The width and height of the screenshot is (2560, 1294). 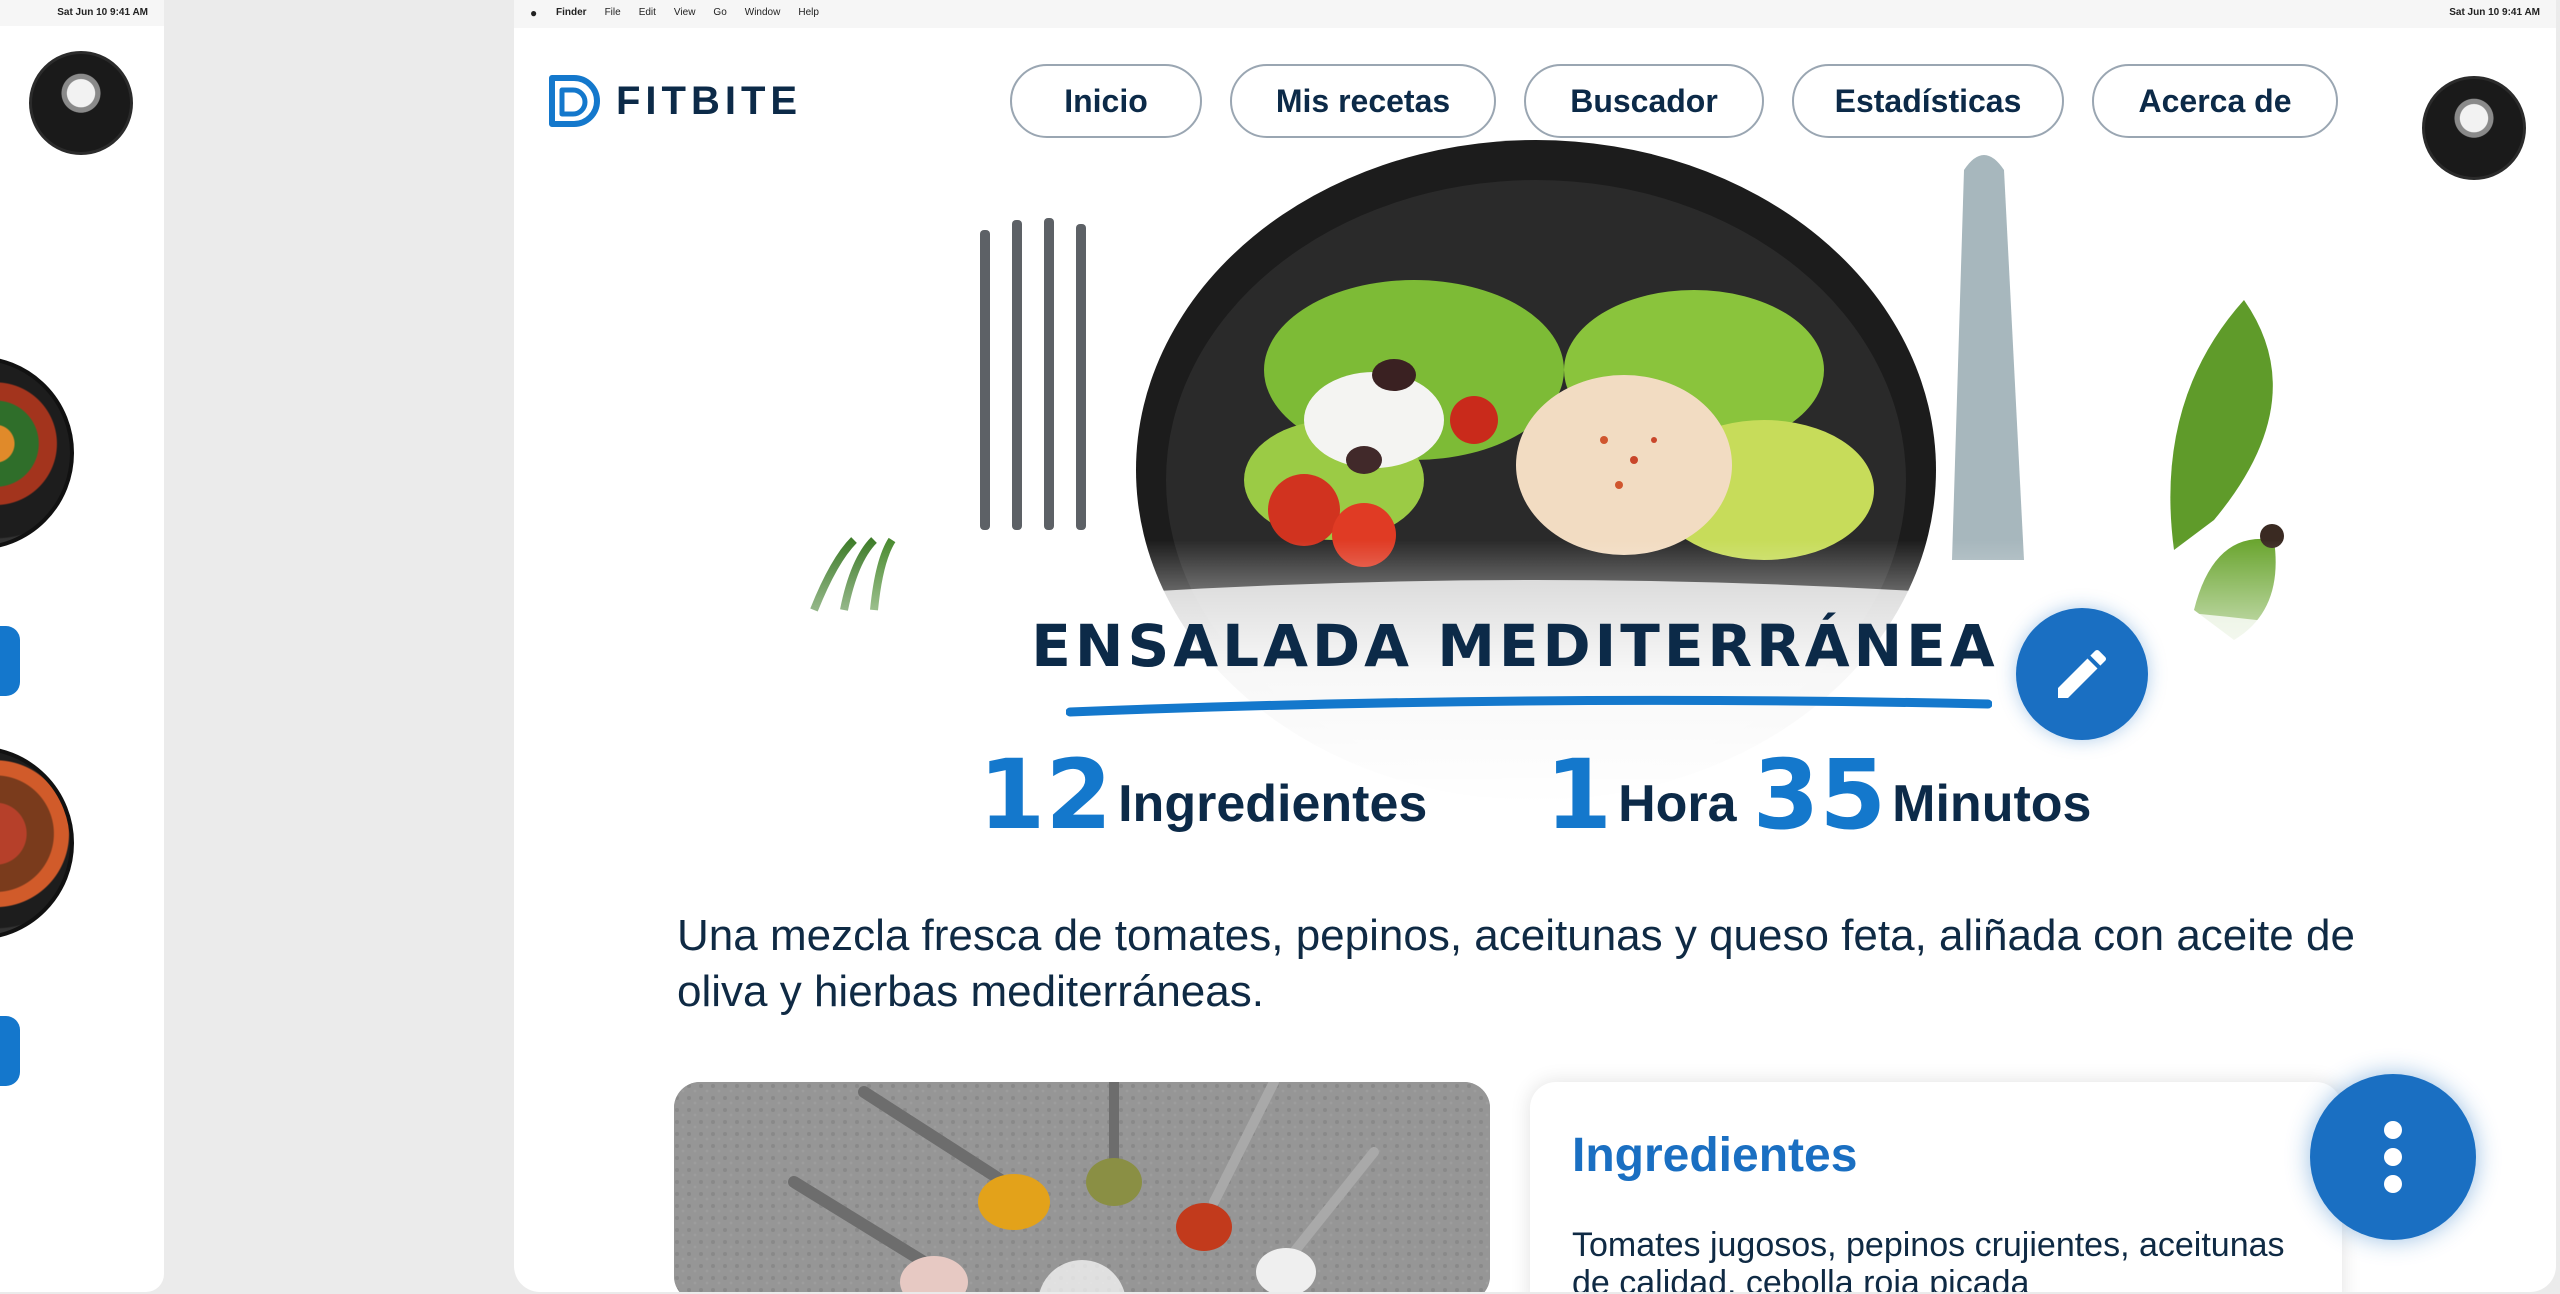 I want to click on more-vertical-icon, so click(x=2393, y=1130).